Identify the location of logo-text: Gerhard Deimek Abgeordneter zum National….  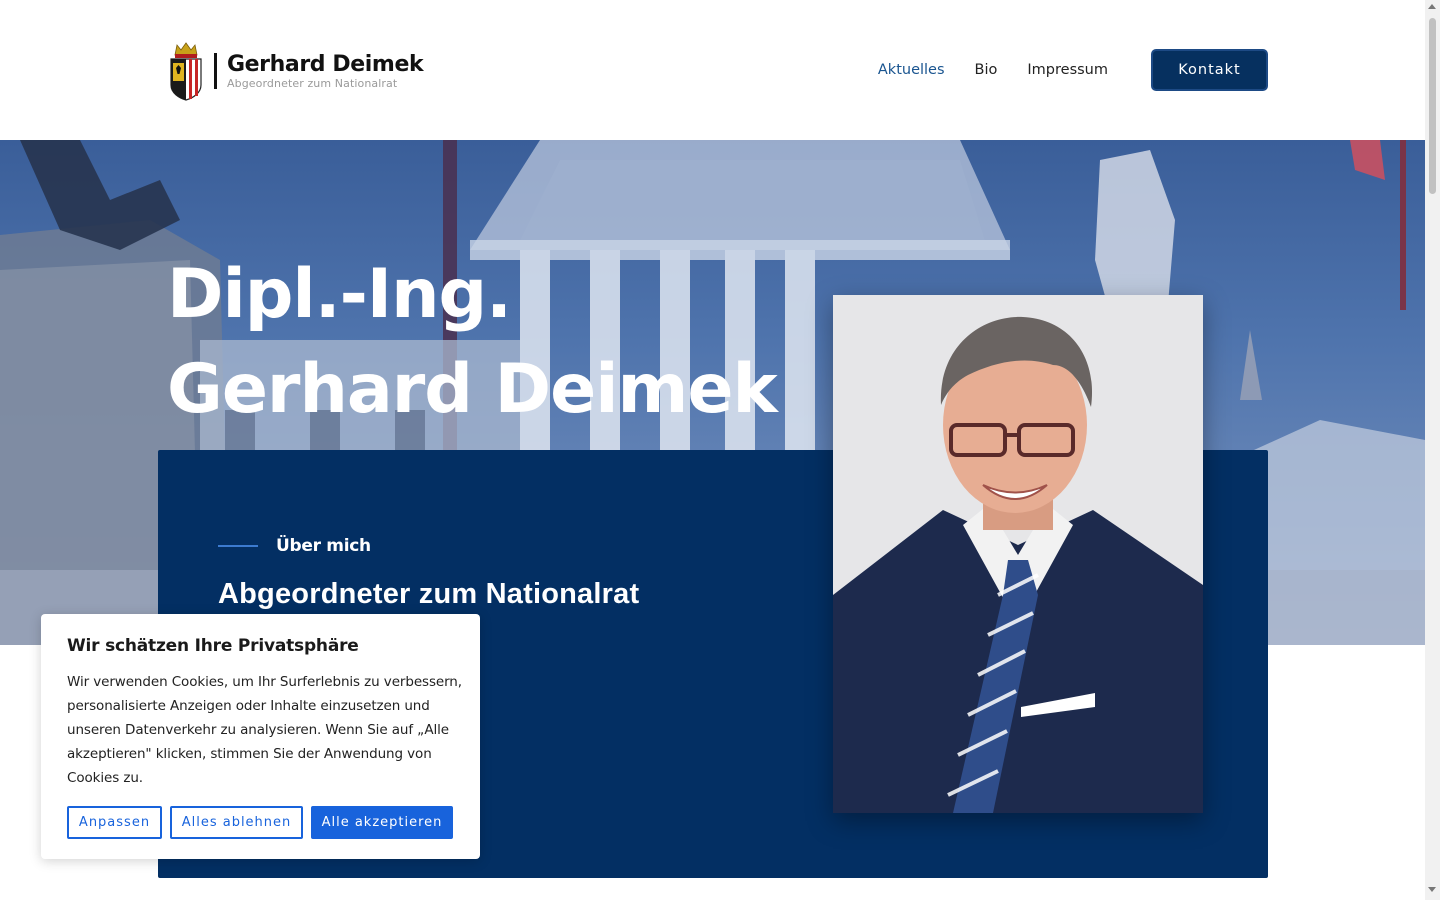
(325, 71).